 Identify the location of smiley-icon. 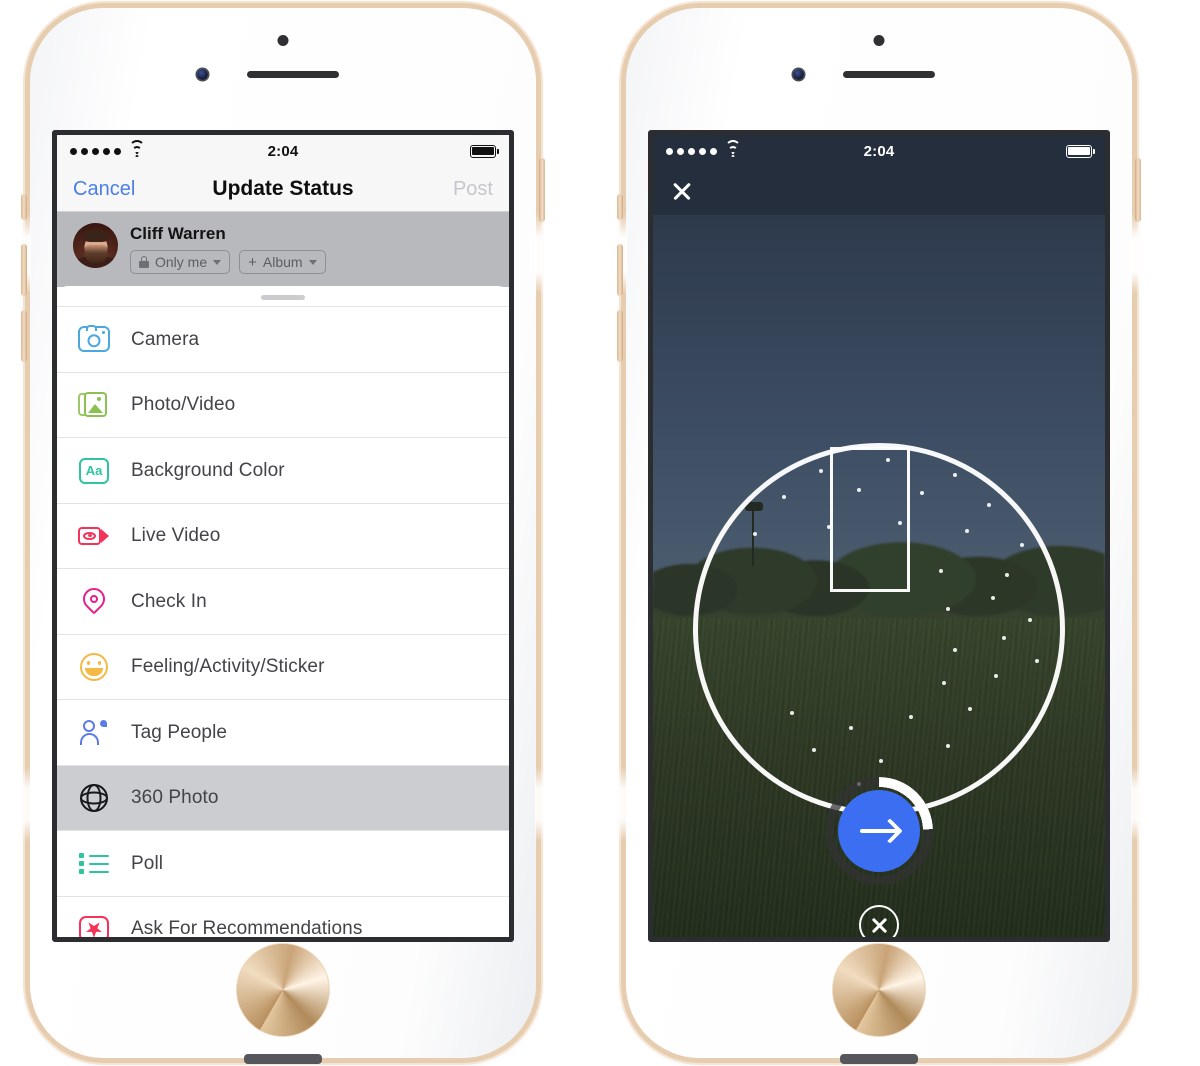
(94, 667).